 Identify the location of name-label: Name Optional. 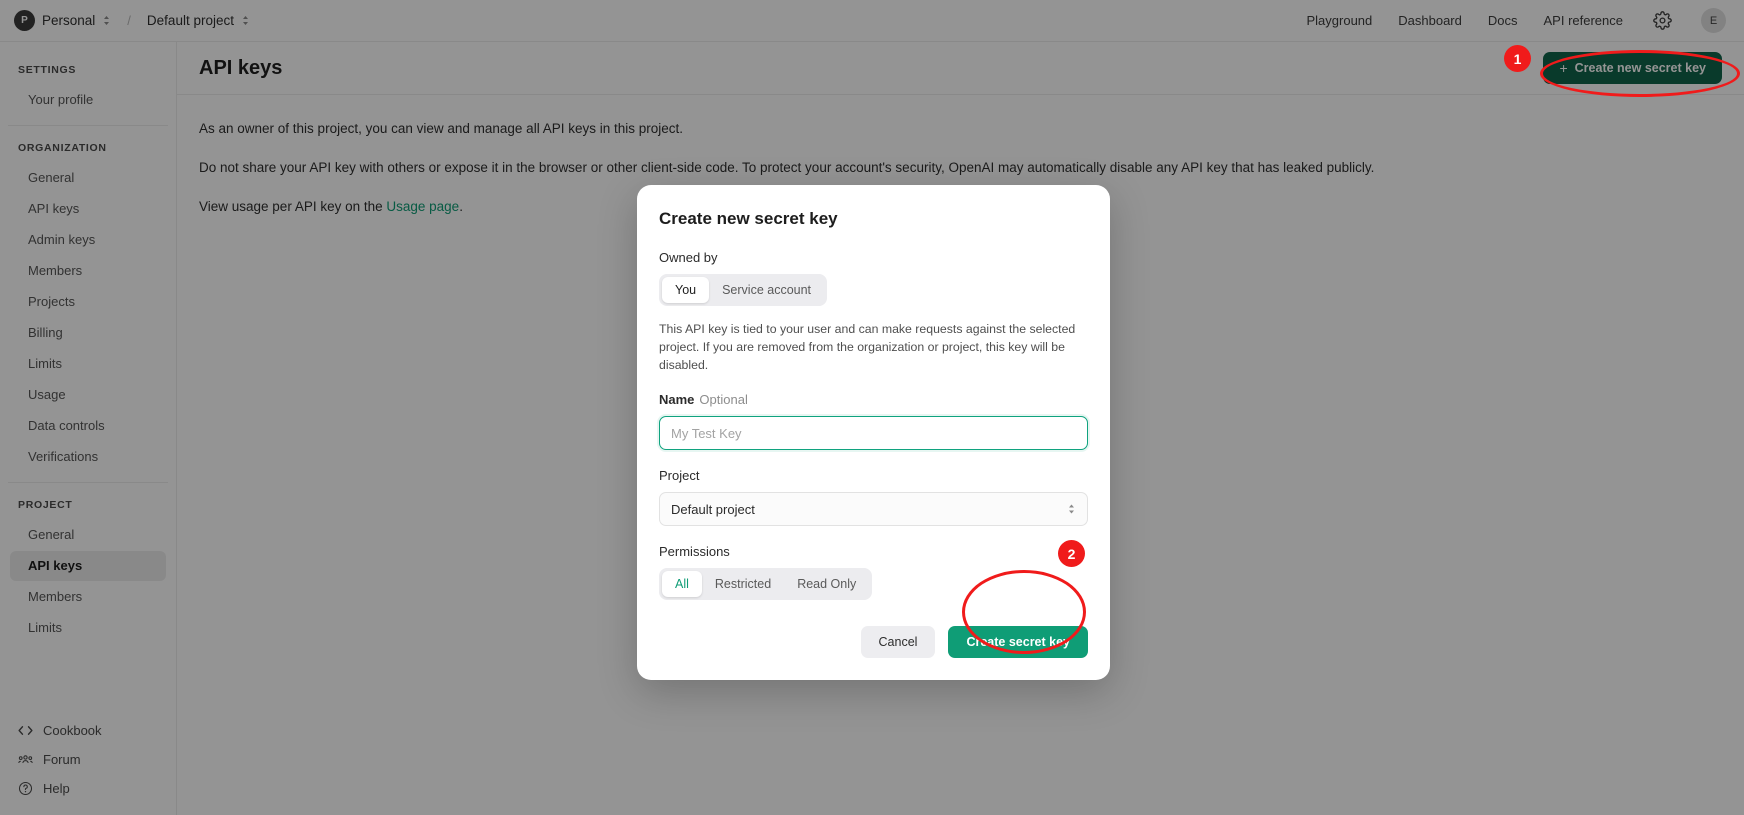
(873, 399).